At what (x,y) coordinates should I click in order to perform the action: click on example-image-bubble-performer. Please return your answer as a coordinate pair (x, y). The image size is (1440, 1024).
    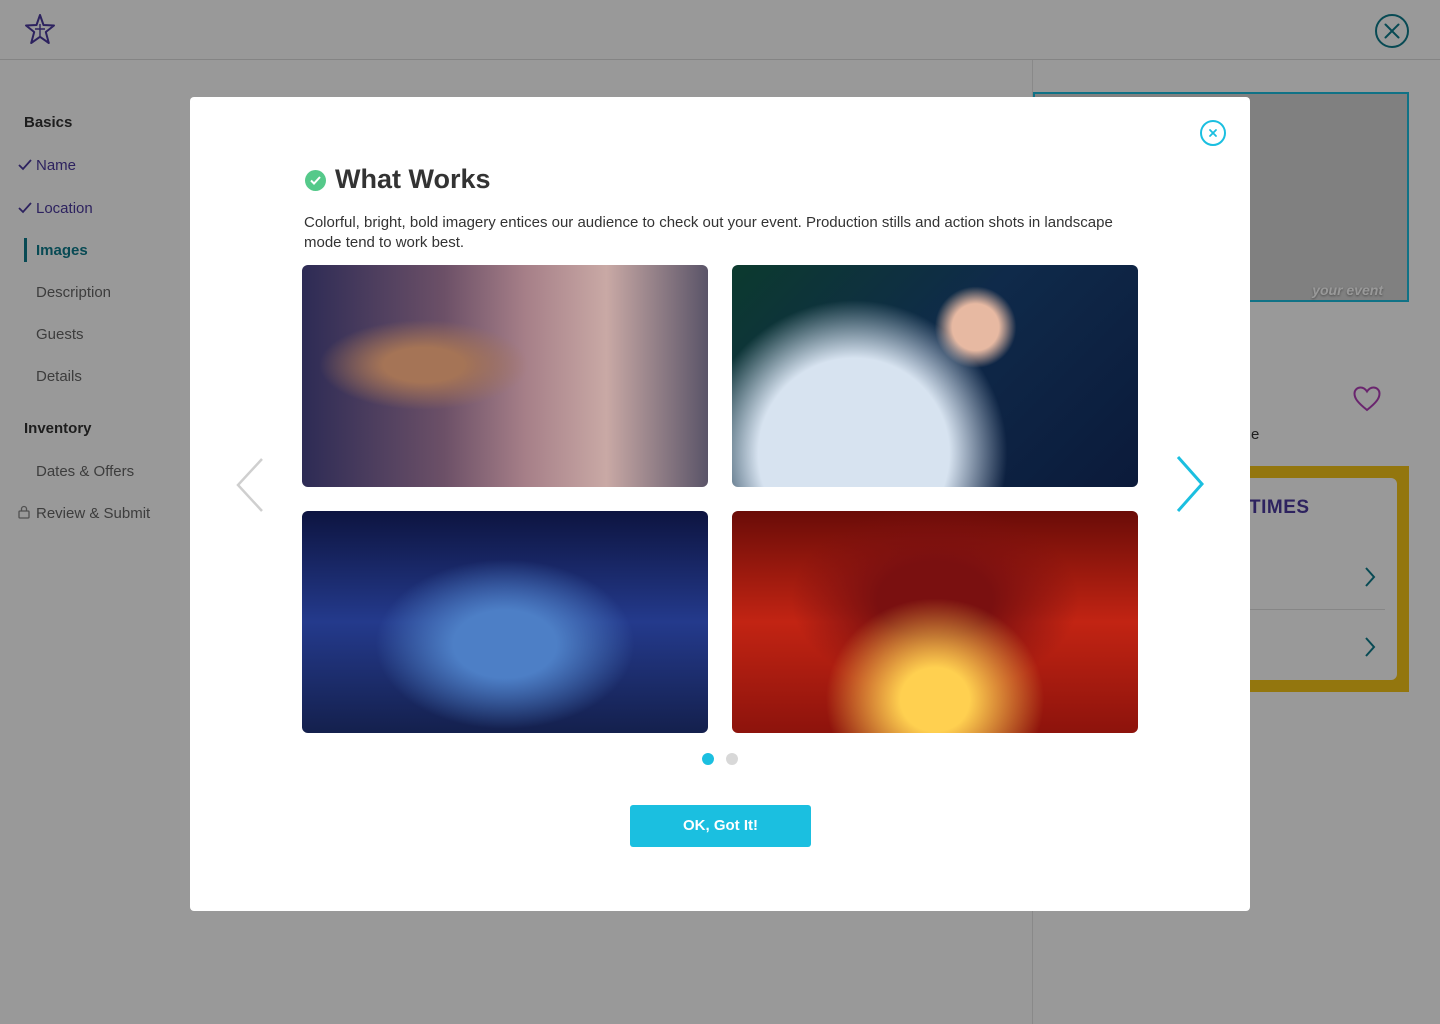
    Looking at the image, I should click on (935, 376).